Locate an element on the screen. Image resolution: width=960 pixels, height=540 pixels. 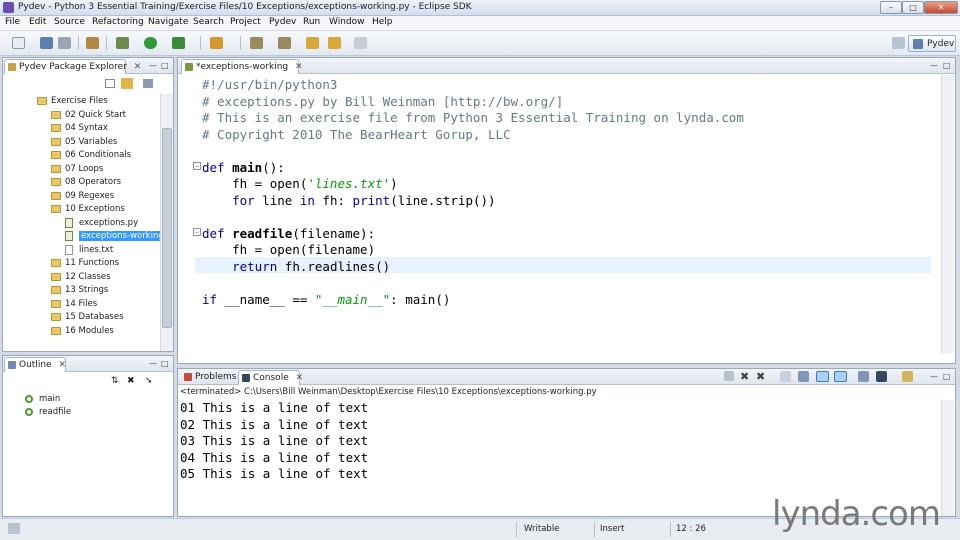
link-with-editor-icon is located at coordinates (127, 83).